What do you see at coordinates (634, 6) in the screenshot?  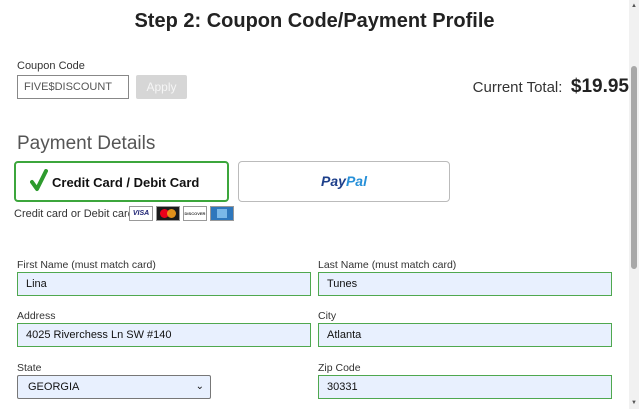 I see `scroll-up-icon: ▲` at bounding box center [634, 6].